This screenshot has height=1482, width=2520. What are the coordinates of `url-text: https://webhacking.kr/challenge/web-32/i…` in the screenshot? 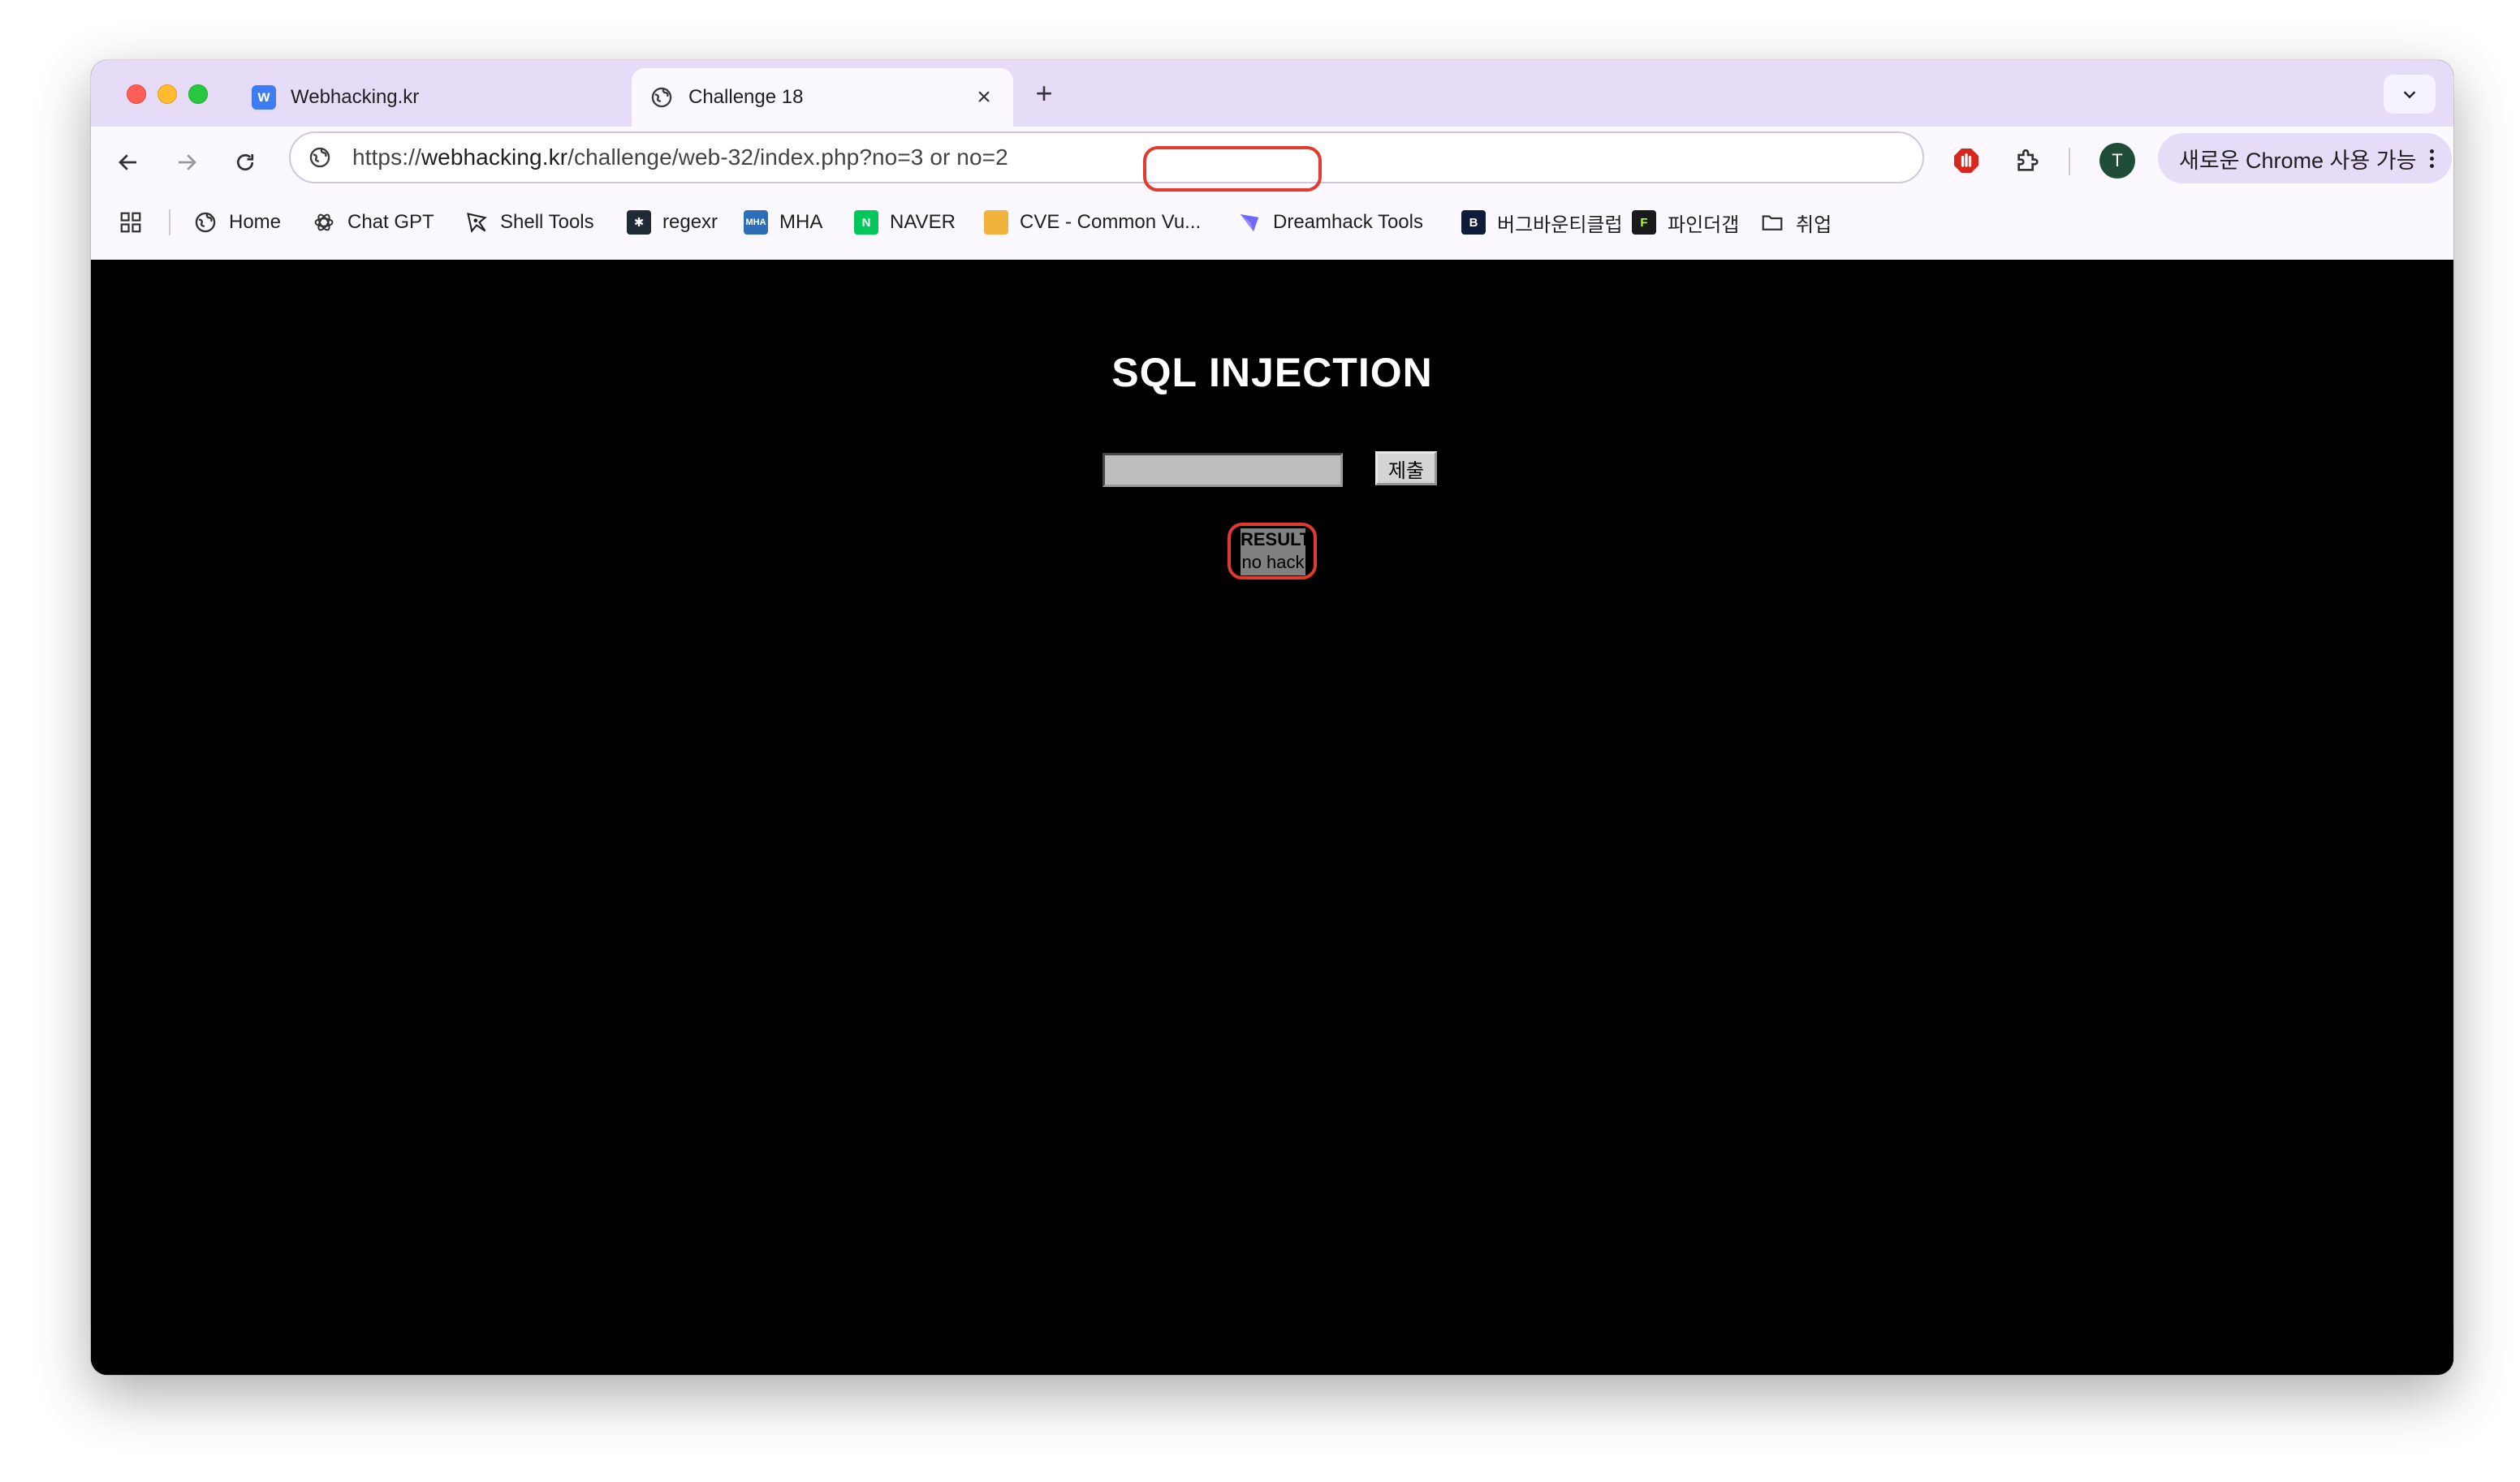 It's located at (837, 168).